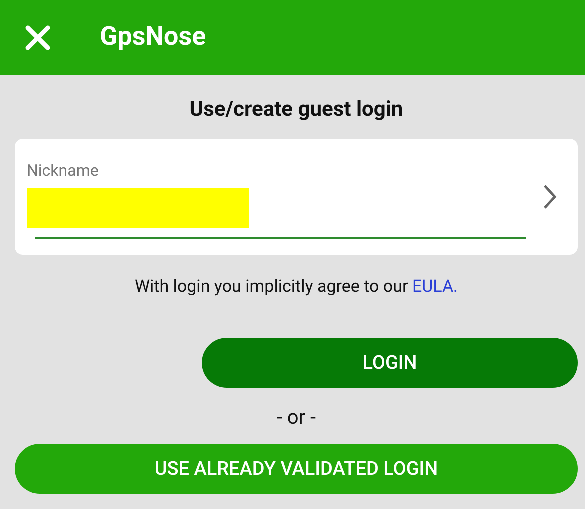 This screenshot has height=509, width=585. I want to click on eula-link: EULA., so click(435, 286).